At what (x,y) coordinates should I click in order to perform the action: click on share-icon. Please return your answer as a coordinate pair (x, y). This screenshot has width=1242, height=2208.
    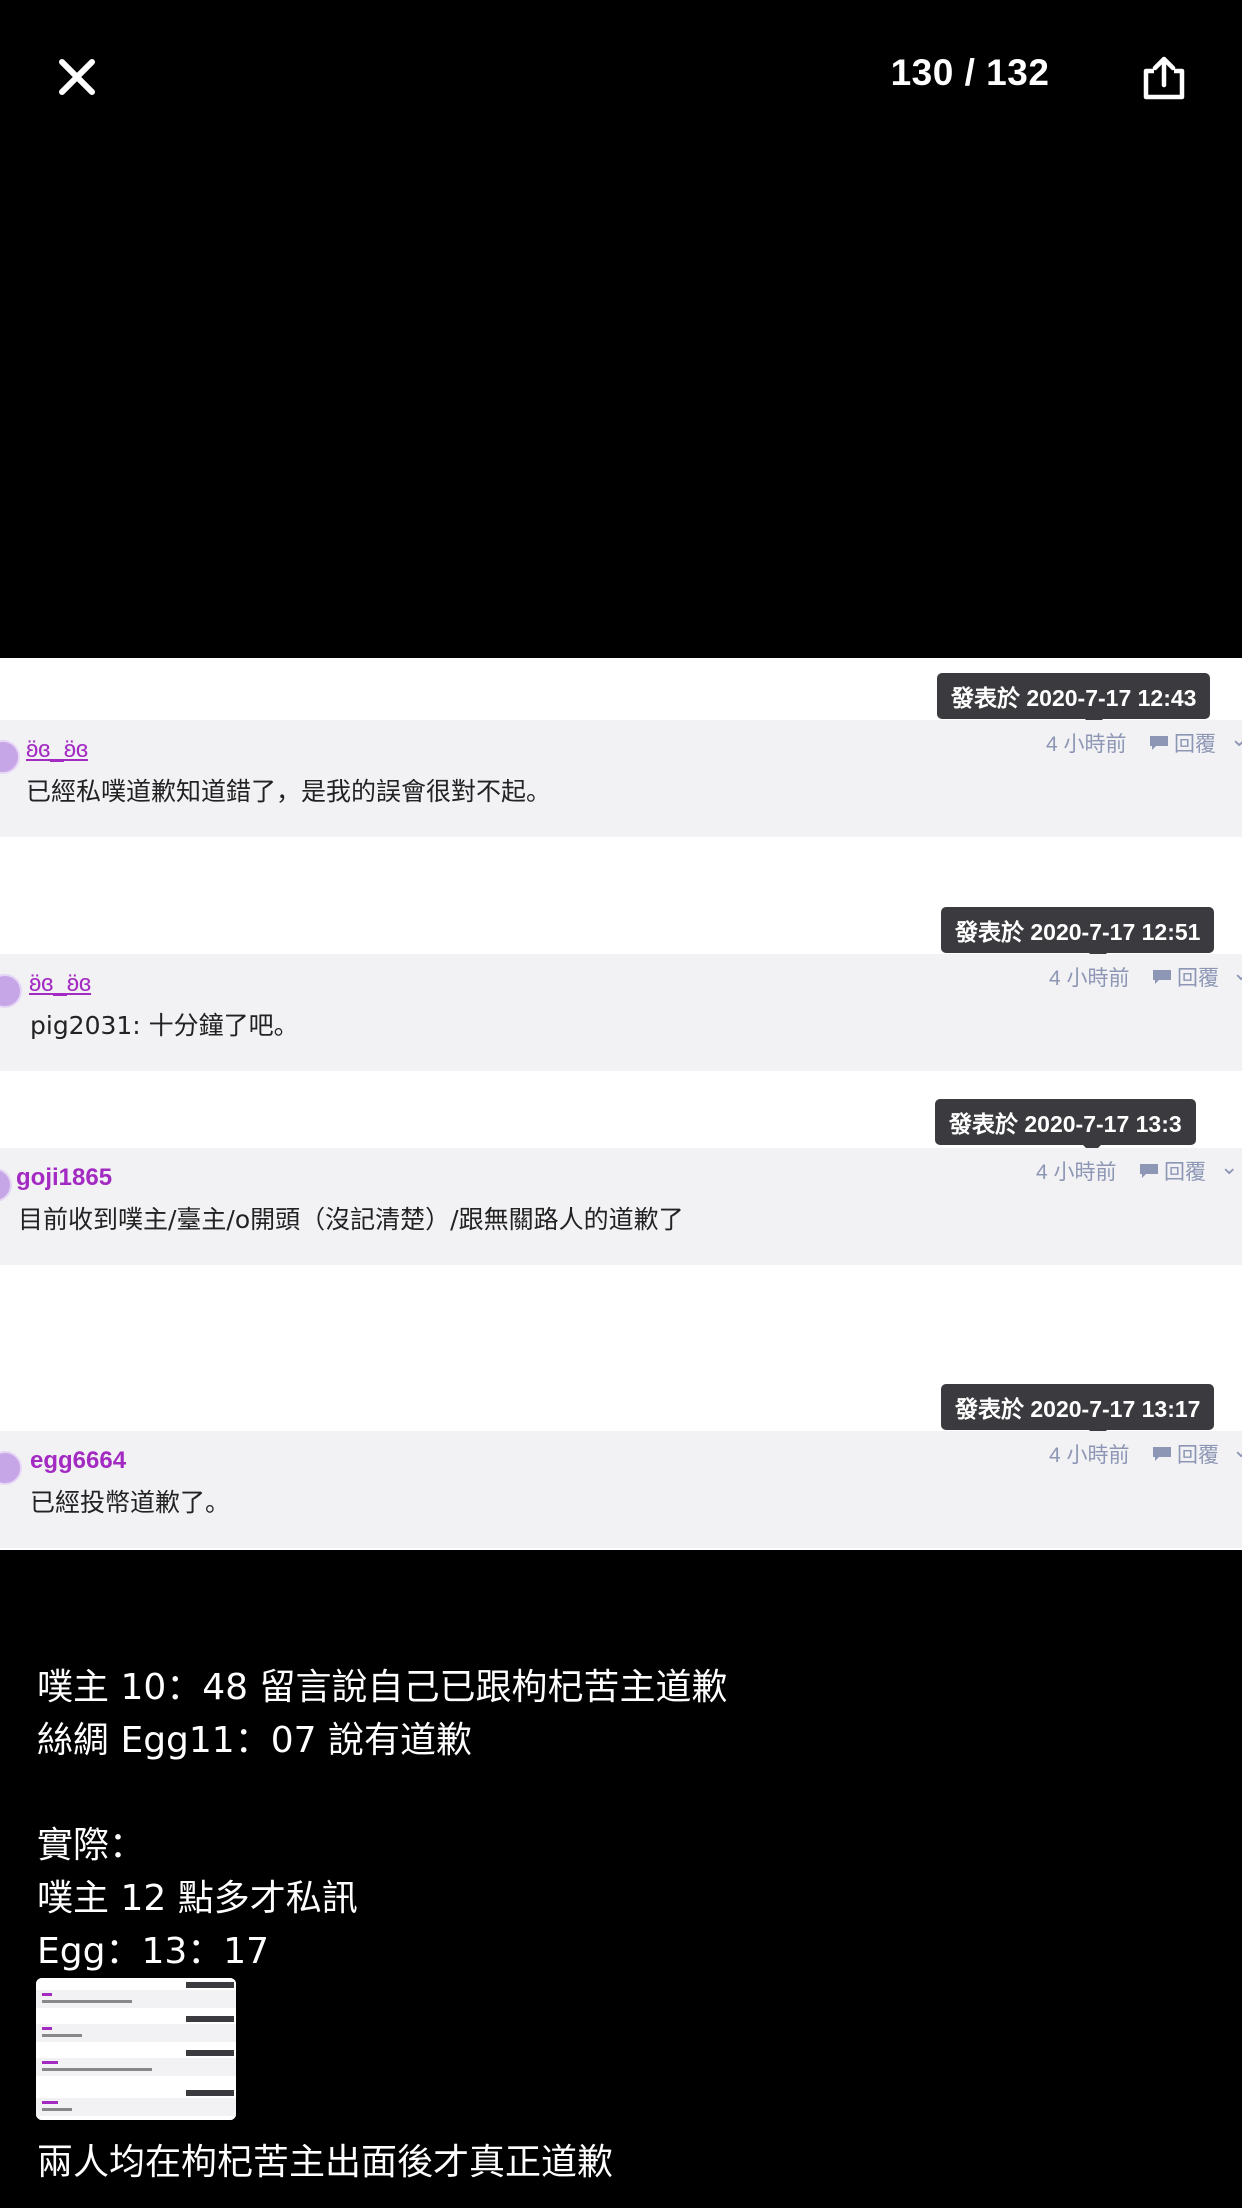
    Looking at the image, I should click on (1164, 78).